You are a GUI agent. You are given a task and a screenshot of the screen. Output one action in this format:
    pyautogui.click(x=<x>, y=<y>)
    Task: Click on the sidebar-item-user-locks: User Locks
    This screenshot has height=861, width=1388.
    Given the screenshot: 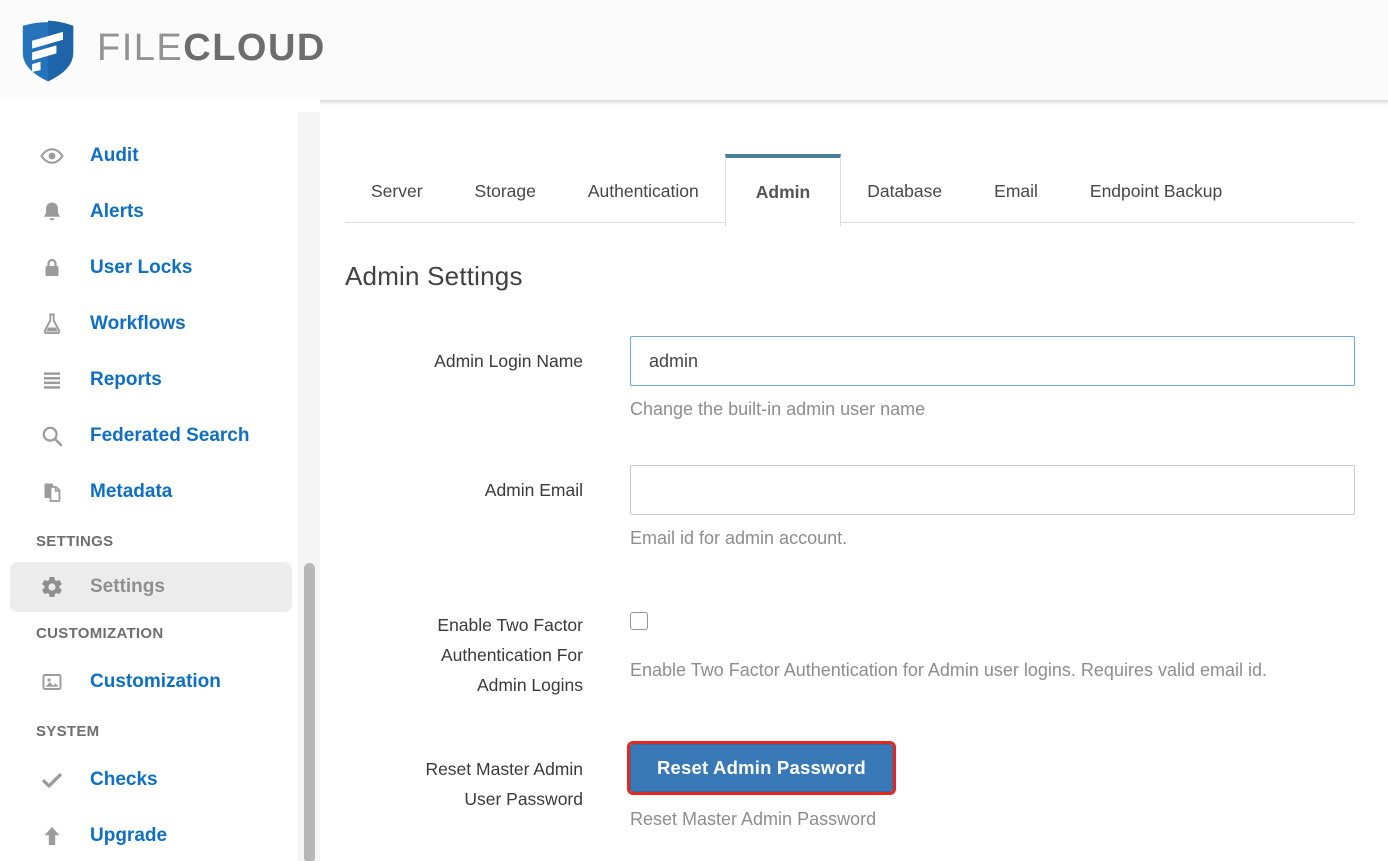 What is the action you would take?
    pyautogui.click(x=160, y=268)
    